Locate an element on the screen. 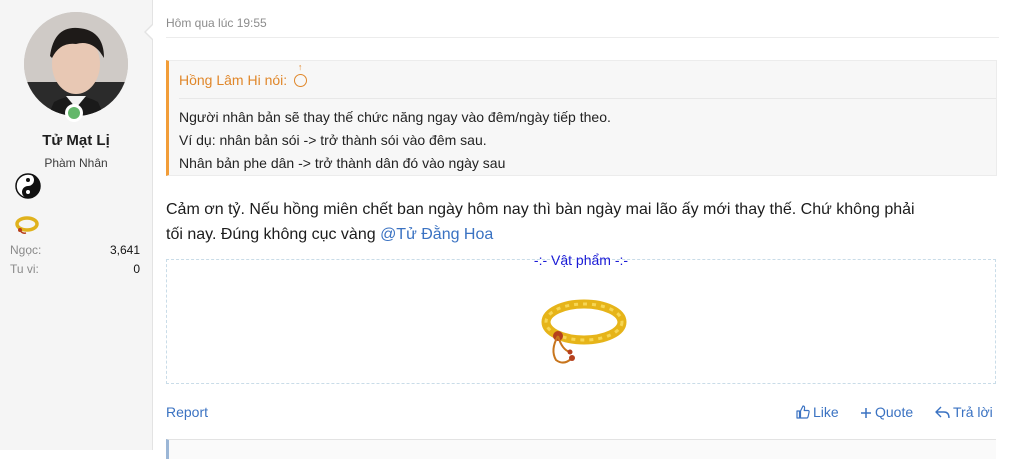 The width and height of the screenshot is (1013, 459). bracelet-icon is located at coordinates (27, 225).